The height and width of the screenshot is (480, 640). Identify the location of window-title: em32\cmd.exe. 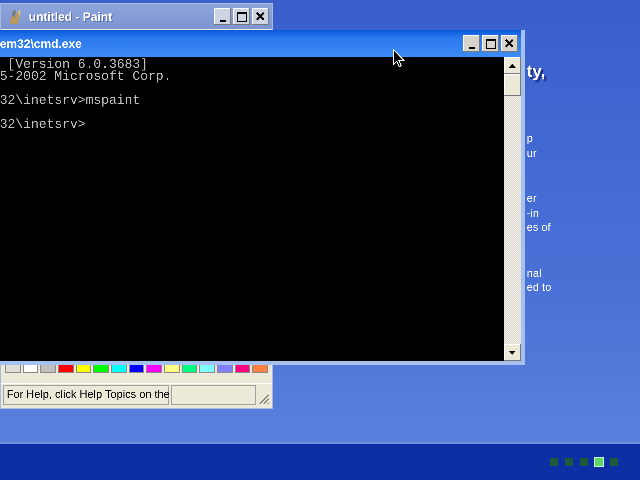
(42, 43).